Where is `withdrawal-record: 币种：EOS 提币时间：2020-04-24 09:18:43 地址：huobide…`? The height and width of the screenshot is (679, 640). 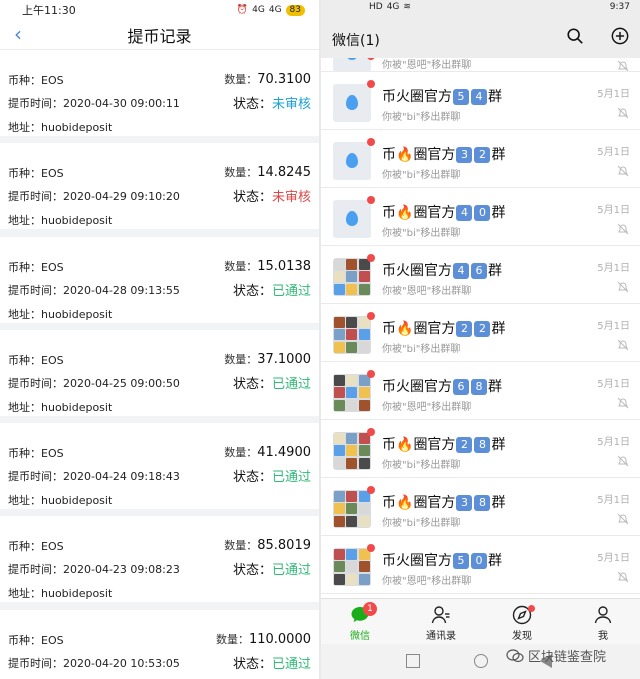 withdrawal-record: 币种：EOS 提币时间：2020-04-24 09:18:43 地址：huobide… is located at coordinates (159, 466).